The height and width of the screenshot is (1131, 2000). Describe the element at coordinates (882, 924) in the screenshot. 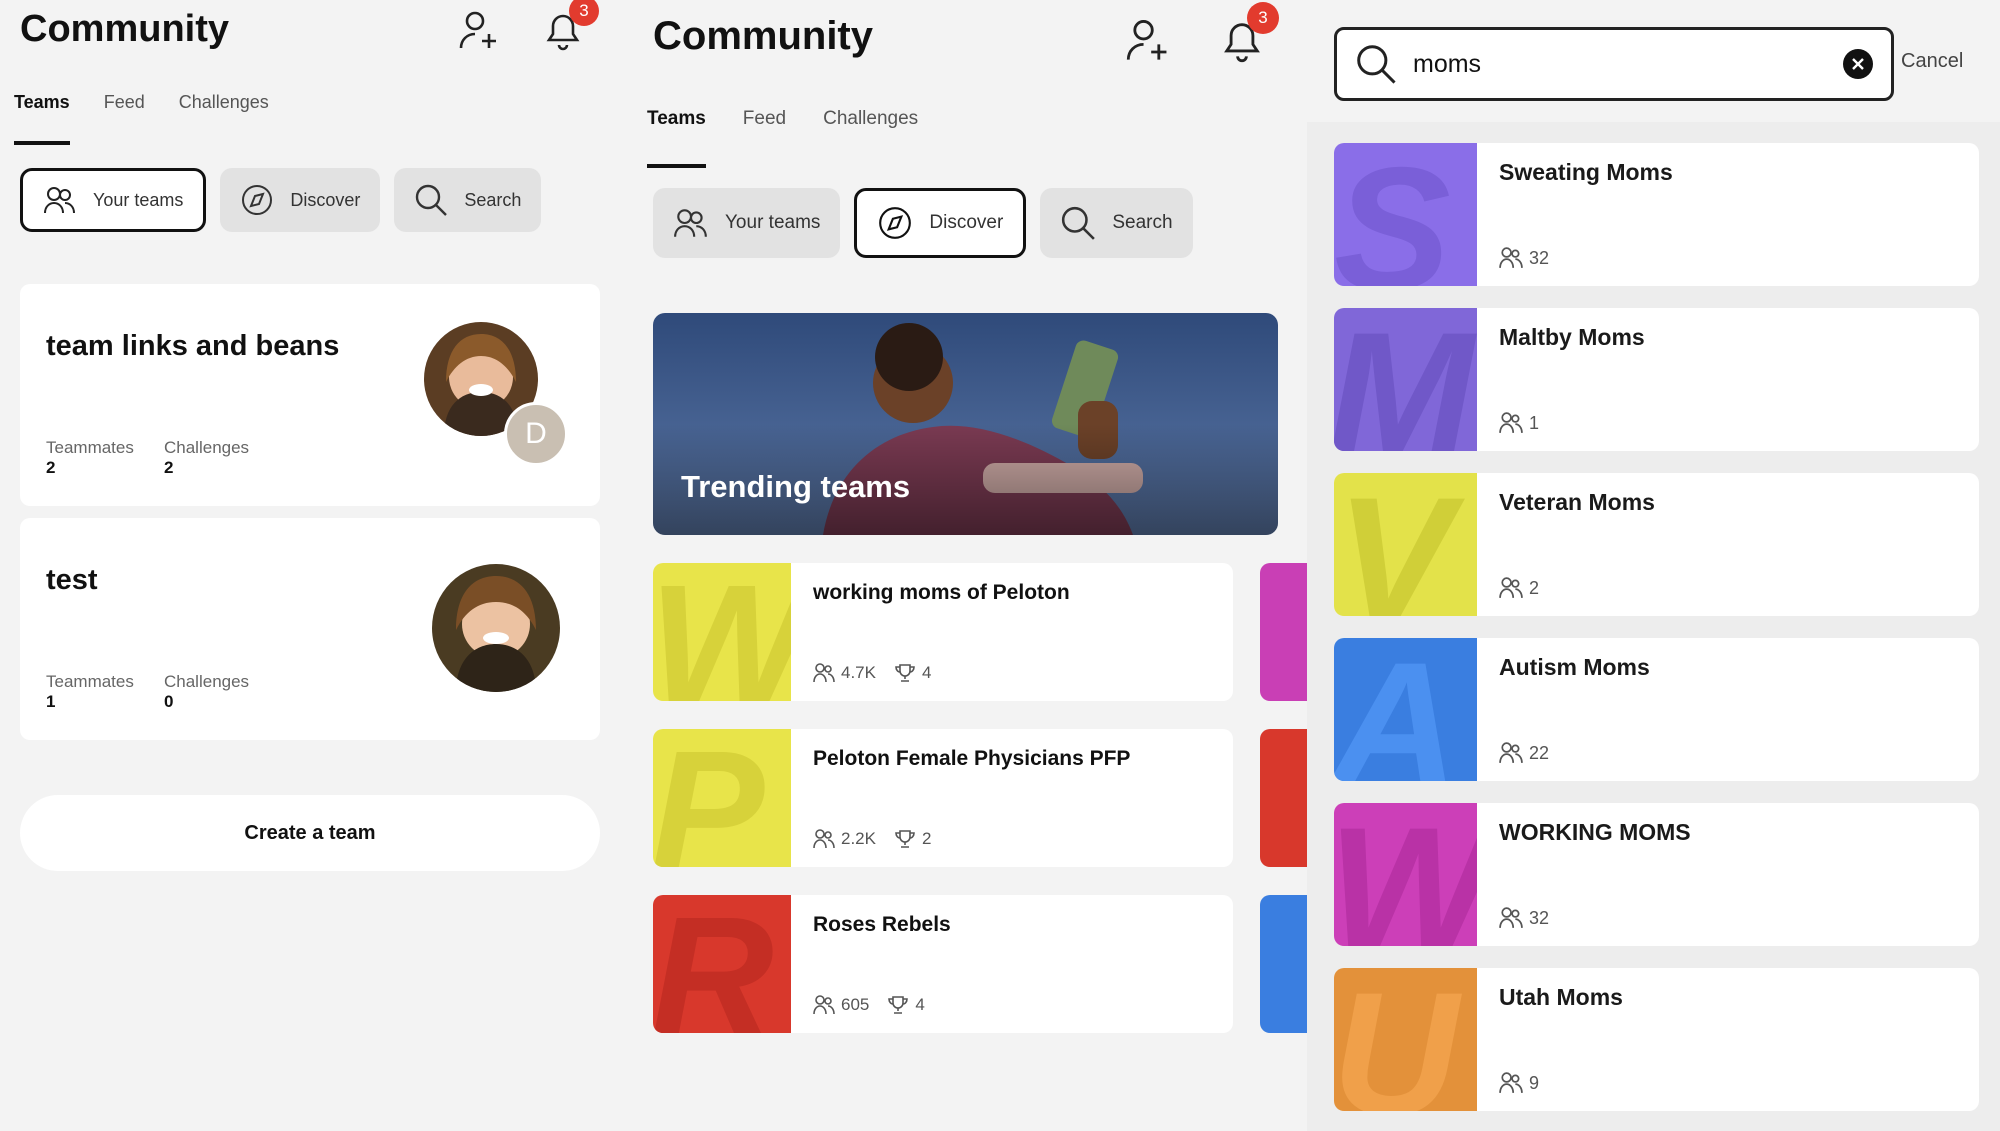

I see `team-name: Roses Rebels` at that location.